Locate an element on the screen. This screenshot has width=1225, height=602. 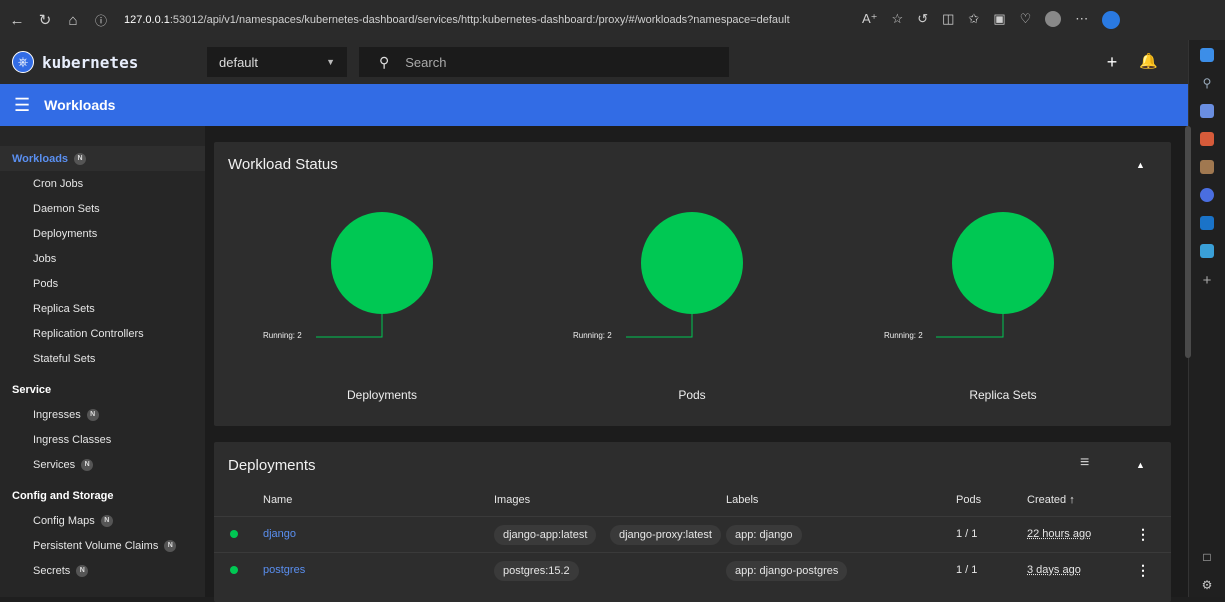
chart-replica-sets is located at coordinates (995, 275).